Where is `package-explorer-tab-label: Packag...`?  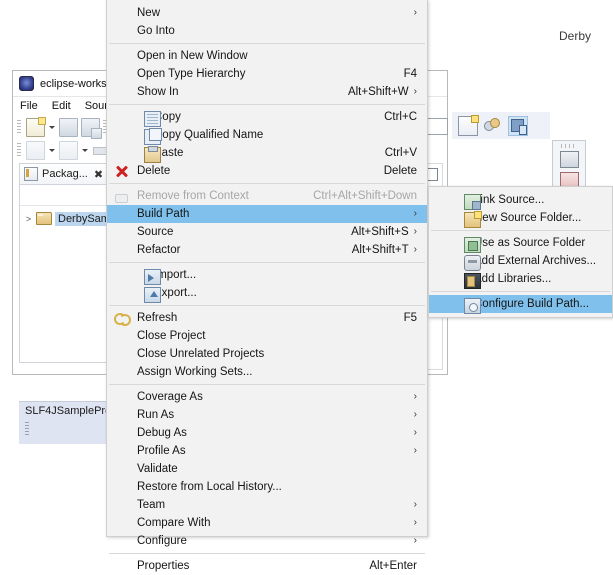 package-explorer-tab-label: Packag... is located at coordinates (65, 174).